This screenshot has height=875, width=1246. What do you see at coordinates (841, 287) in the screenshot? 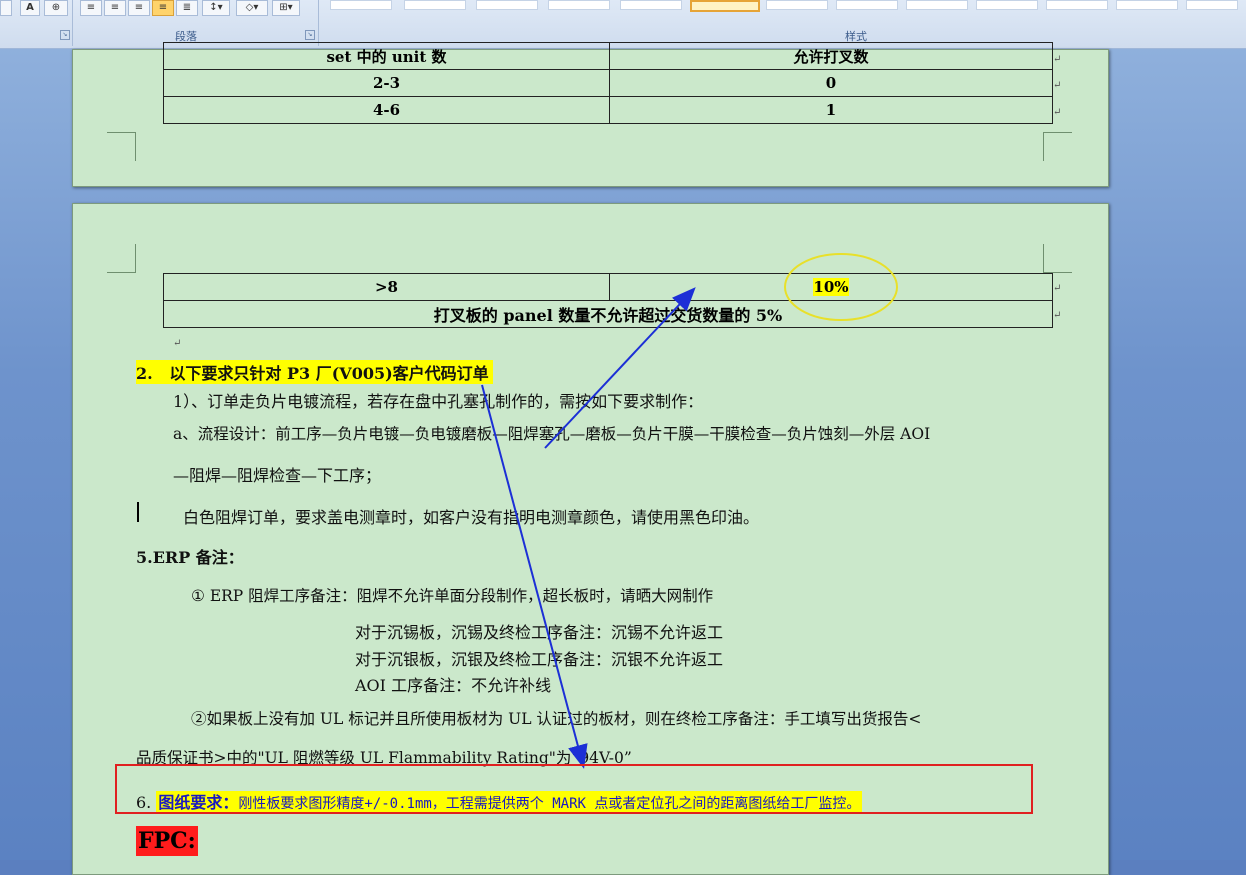
I see `highlight-ellipse` at bounding box center [841, 287].